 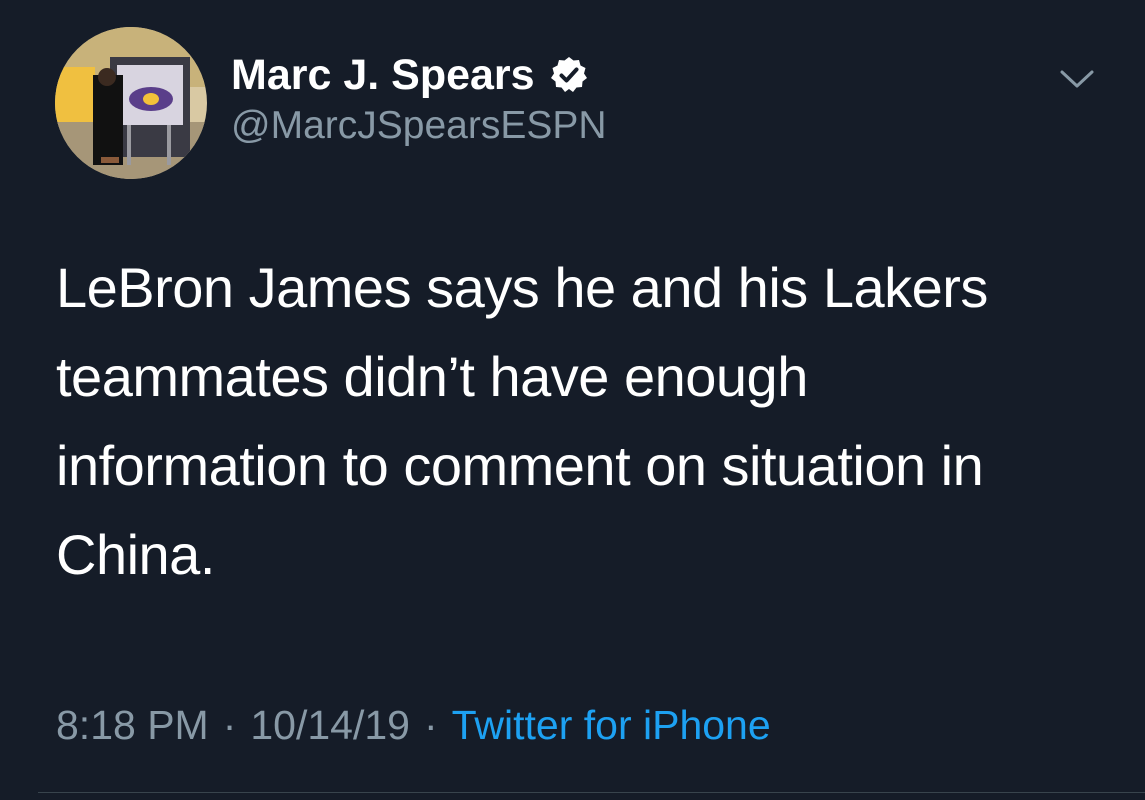 What do you see at coordinates (569, 75) in the screenshot?
I see `verified-badge-icon` at bounding box center [569, 75].